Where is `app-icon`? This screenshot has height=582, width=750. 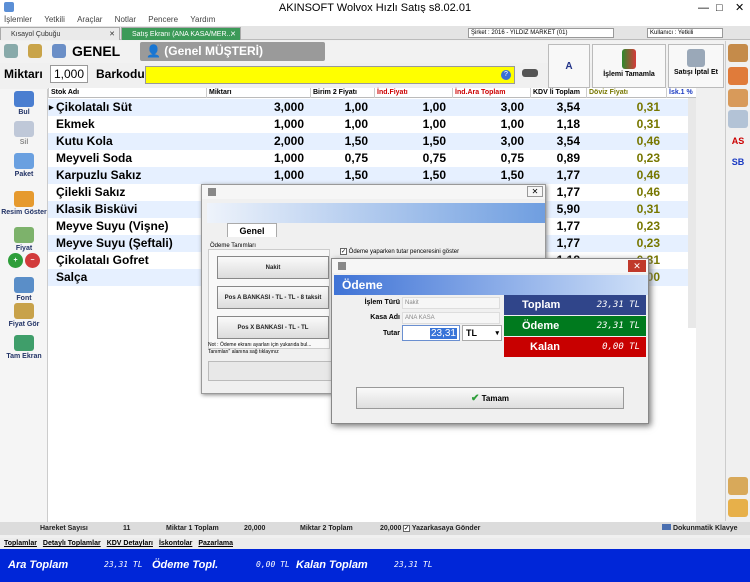
app-icon is located at coordinates (9, 7).